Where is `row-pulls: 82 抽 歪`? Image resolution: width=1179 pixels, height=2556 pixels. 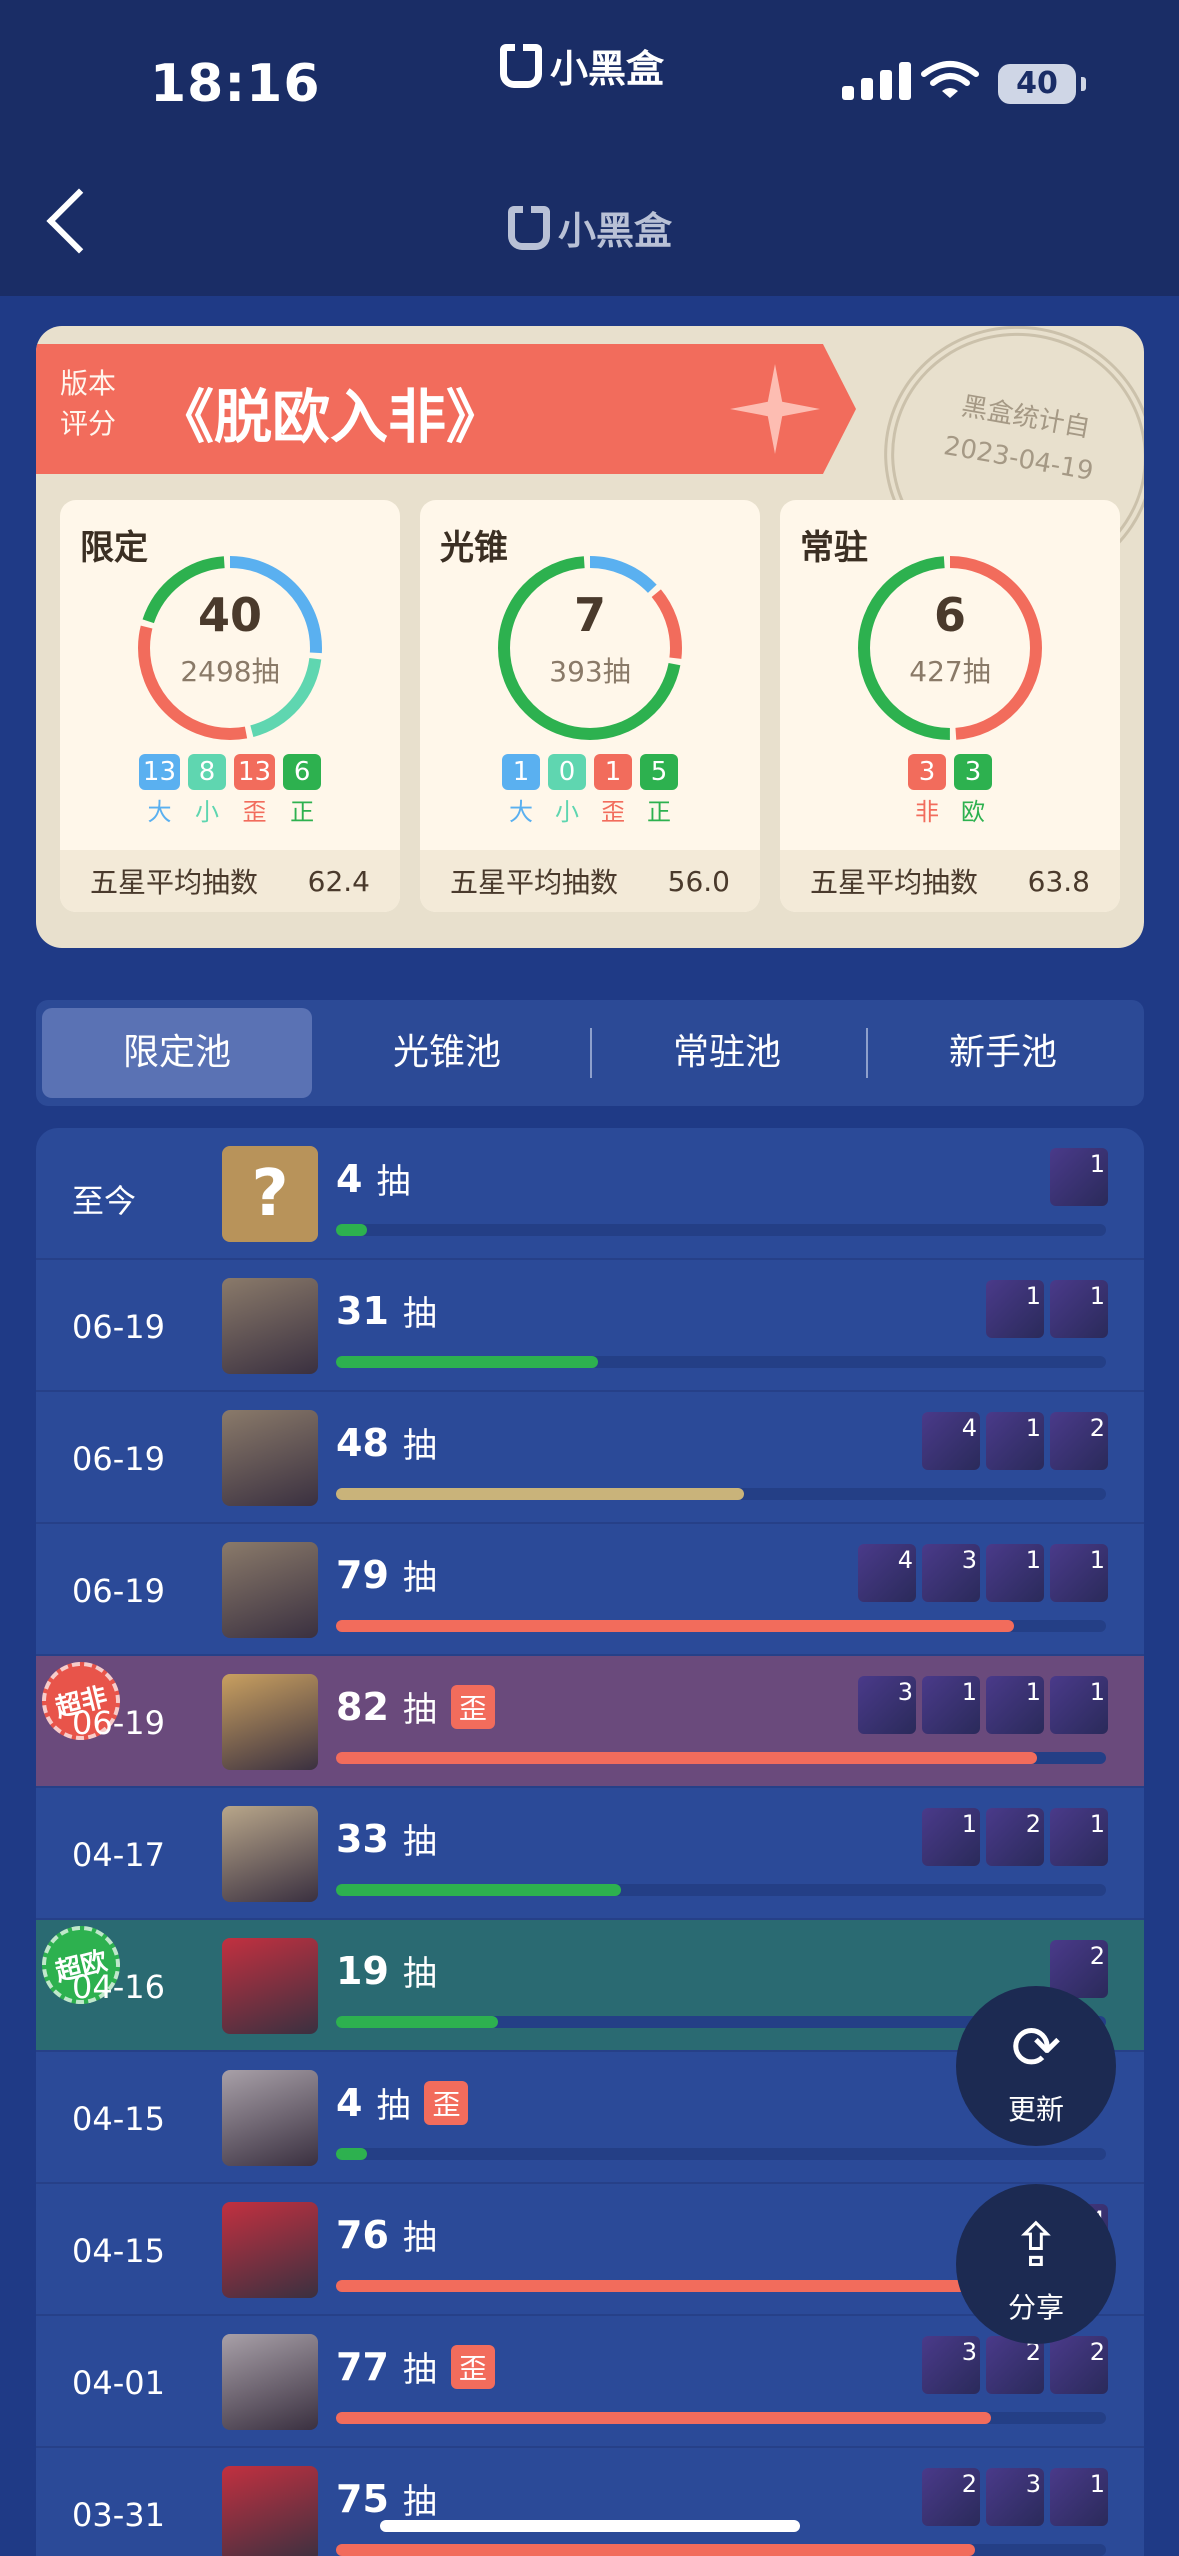 row-pulls: 82 抽 歪 is located at coordinates (415, 1706).